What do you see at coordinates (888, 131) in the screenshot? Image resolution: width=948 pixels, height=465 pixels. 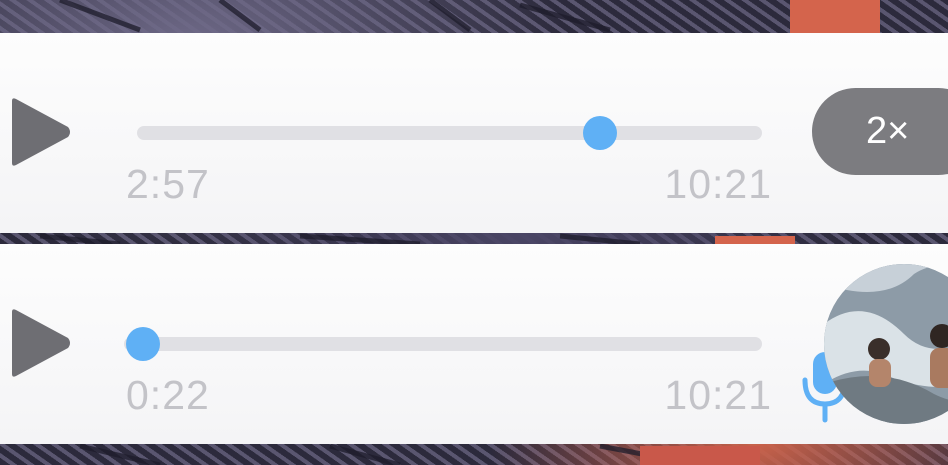 I see `playback-speed-label: 2×` at bounding box center [888, 131].